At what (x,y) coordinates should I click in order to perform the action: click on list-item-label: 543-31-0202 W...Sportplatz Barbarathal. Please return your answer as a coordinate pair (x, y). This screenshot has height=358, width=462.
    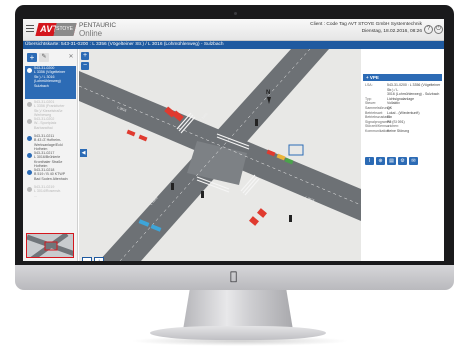
    Looking at the image, I should click on (45, 123).